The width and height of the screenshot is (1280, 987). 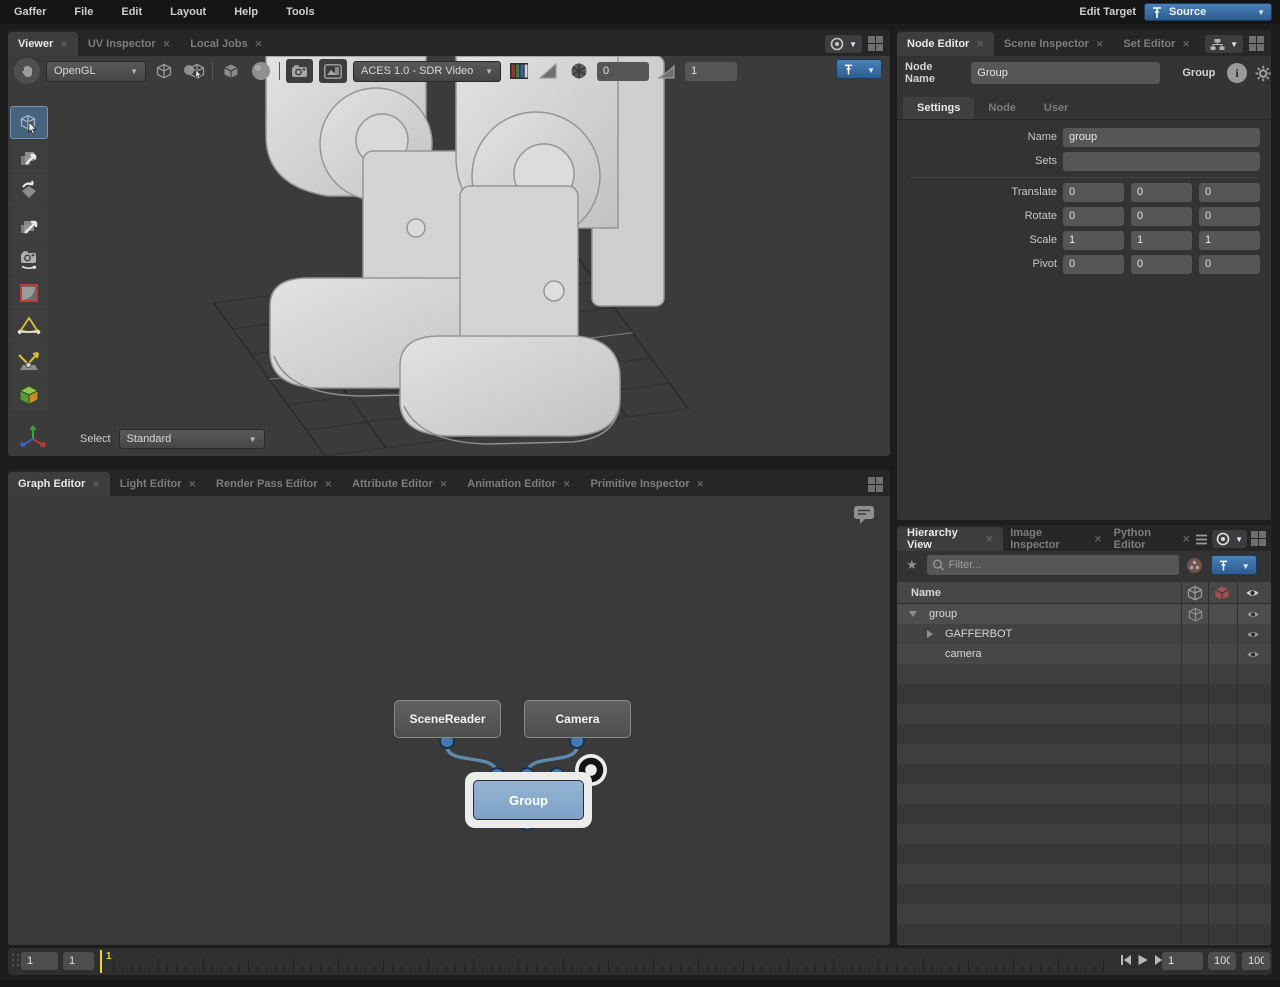 I want to click on timeline-grip, so click(x=15, y=960).